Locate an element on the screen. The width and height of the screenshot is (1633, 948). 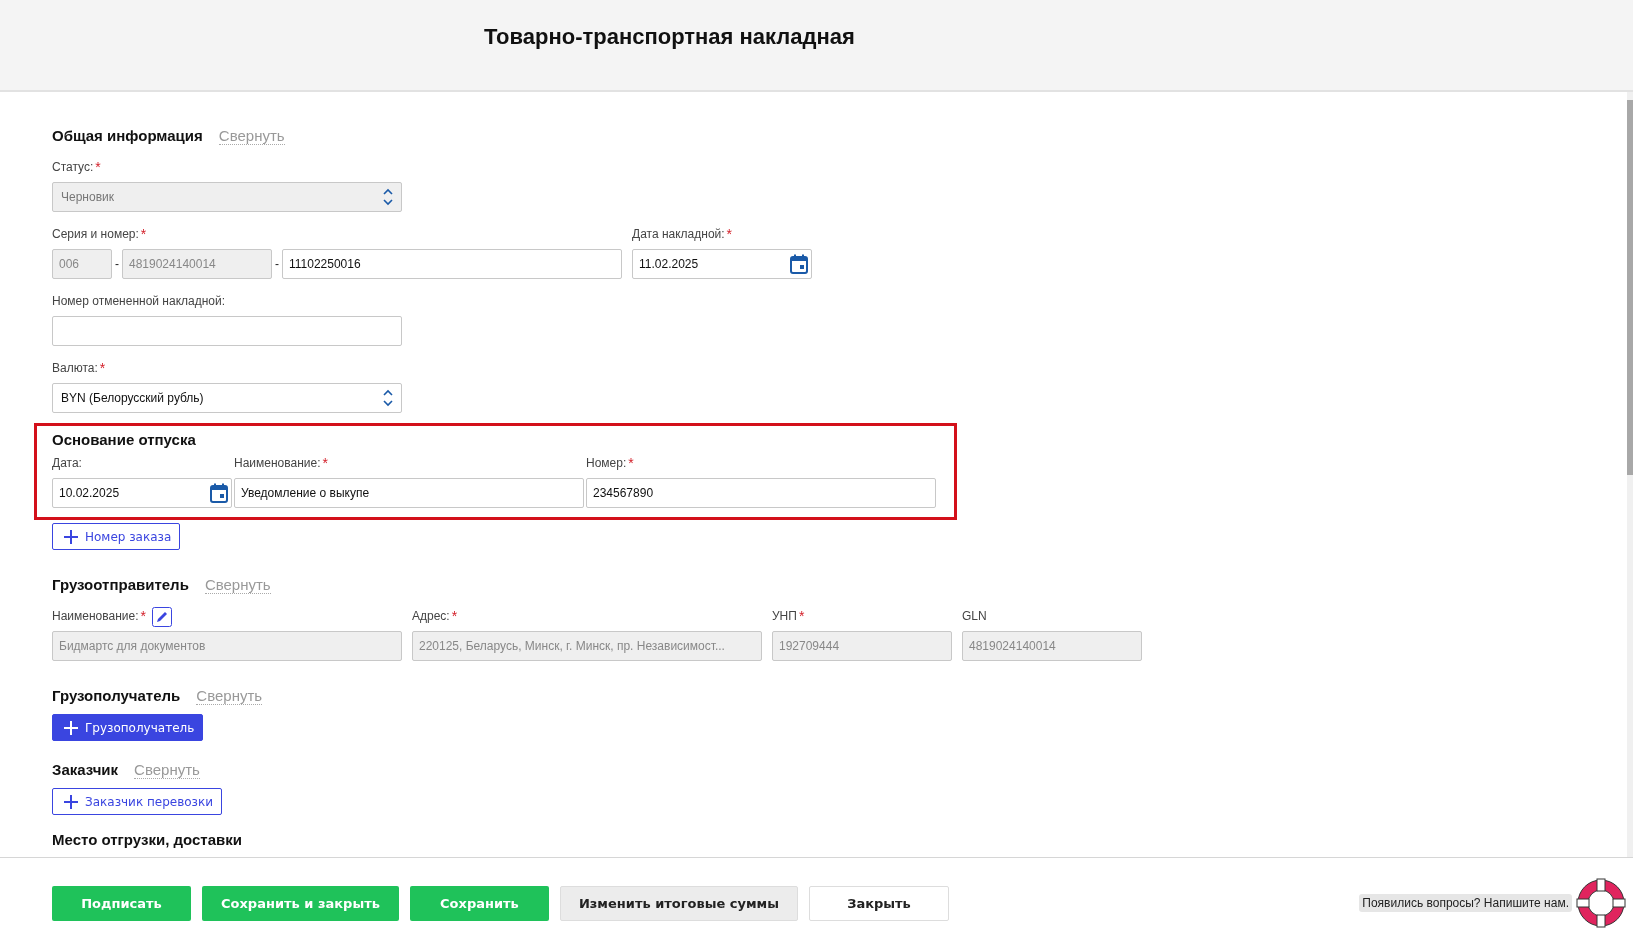
currency-select: BYN (Белорусский рубль) is located at coordinates (227, 398).